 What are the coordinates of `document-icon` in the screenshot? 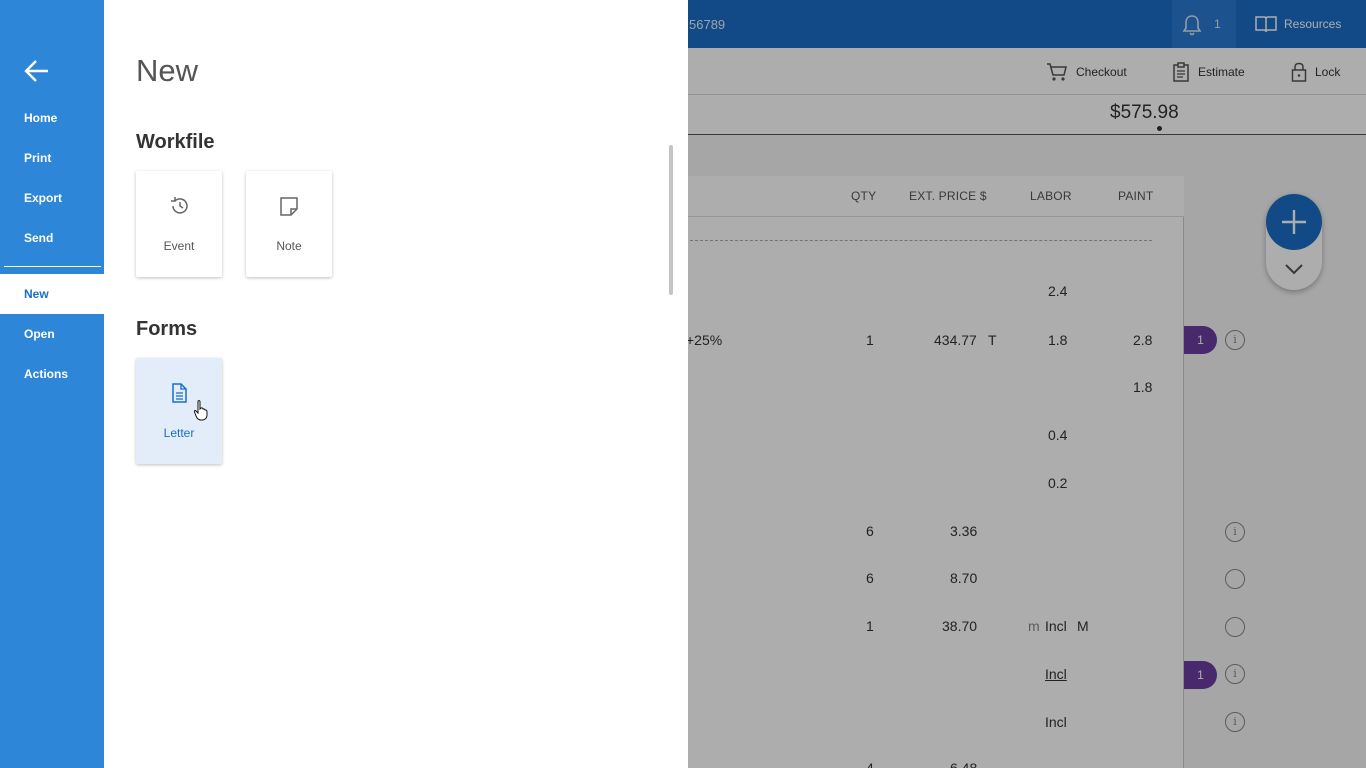 It's located at (179, 393).